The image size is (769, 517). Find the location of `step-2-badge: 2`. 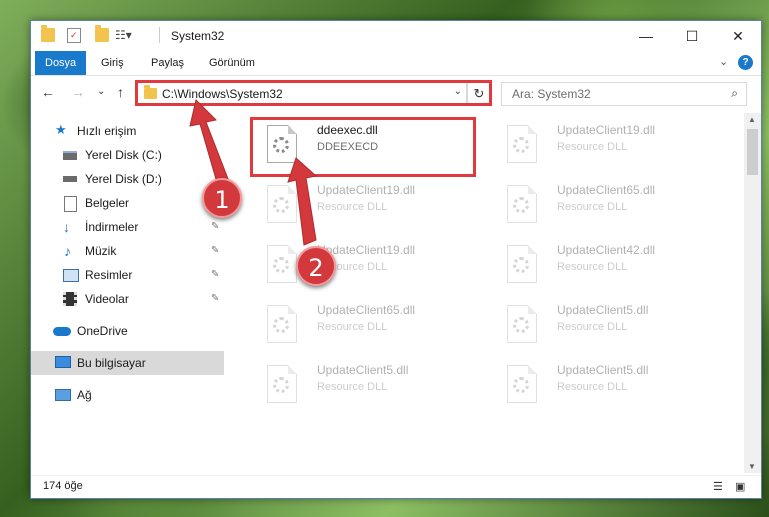

step-2-badge: 2 is located at coordinates (316, 266).